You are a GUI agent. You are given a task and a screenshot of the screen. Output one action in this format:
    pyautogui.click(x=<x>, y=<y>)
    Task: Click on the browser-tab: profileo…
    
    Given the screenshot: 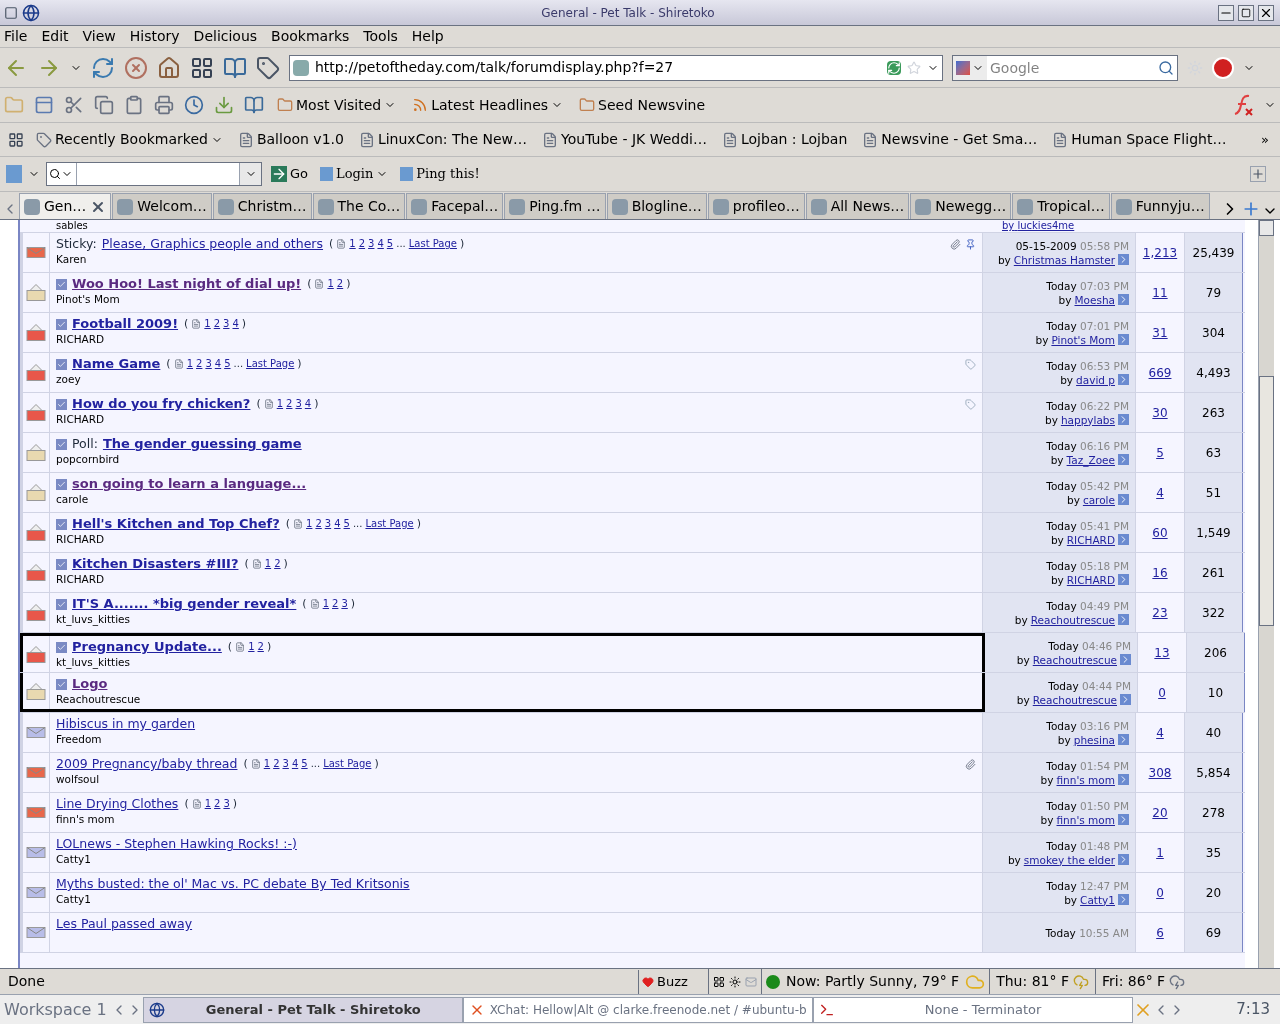 What is the action you would take?
    pyautogui.click(x=756, y=206)
    